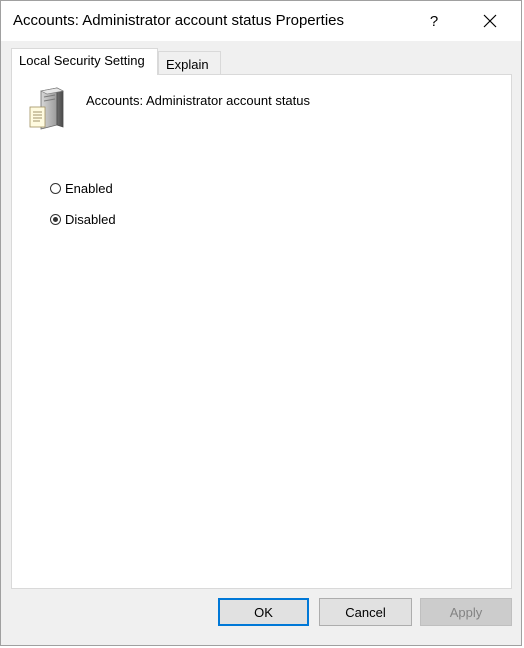 This screenshot has width=524, height=648. I want to click on ok-button: OK, so click(263, 612).